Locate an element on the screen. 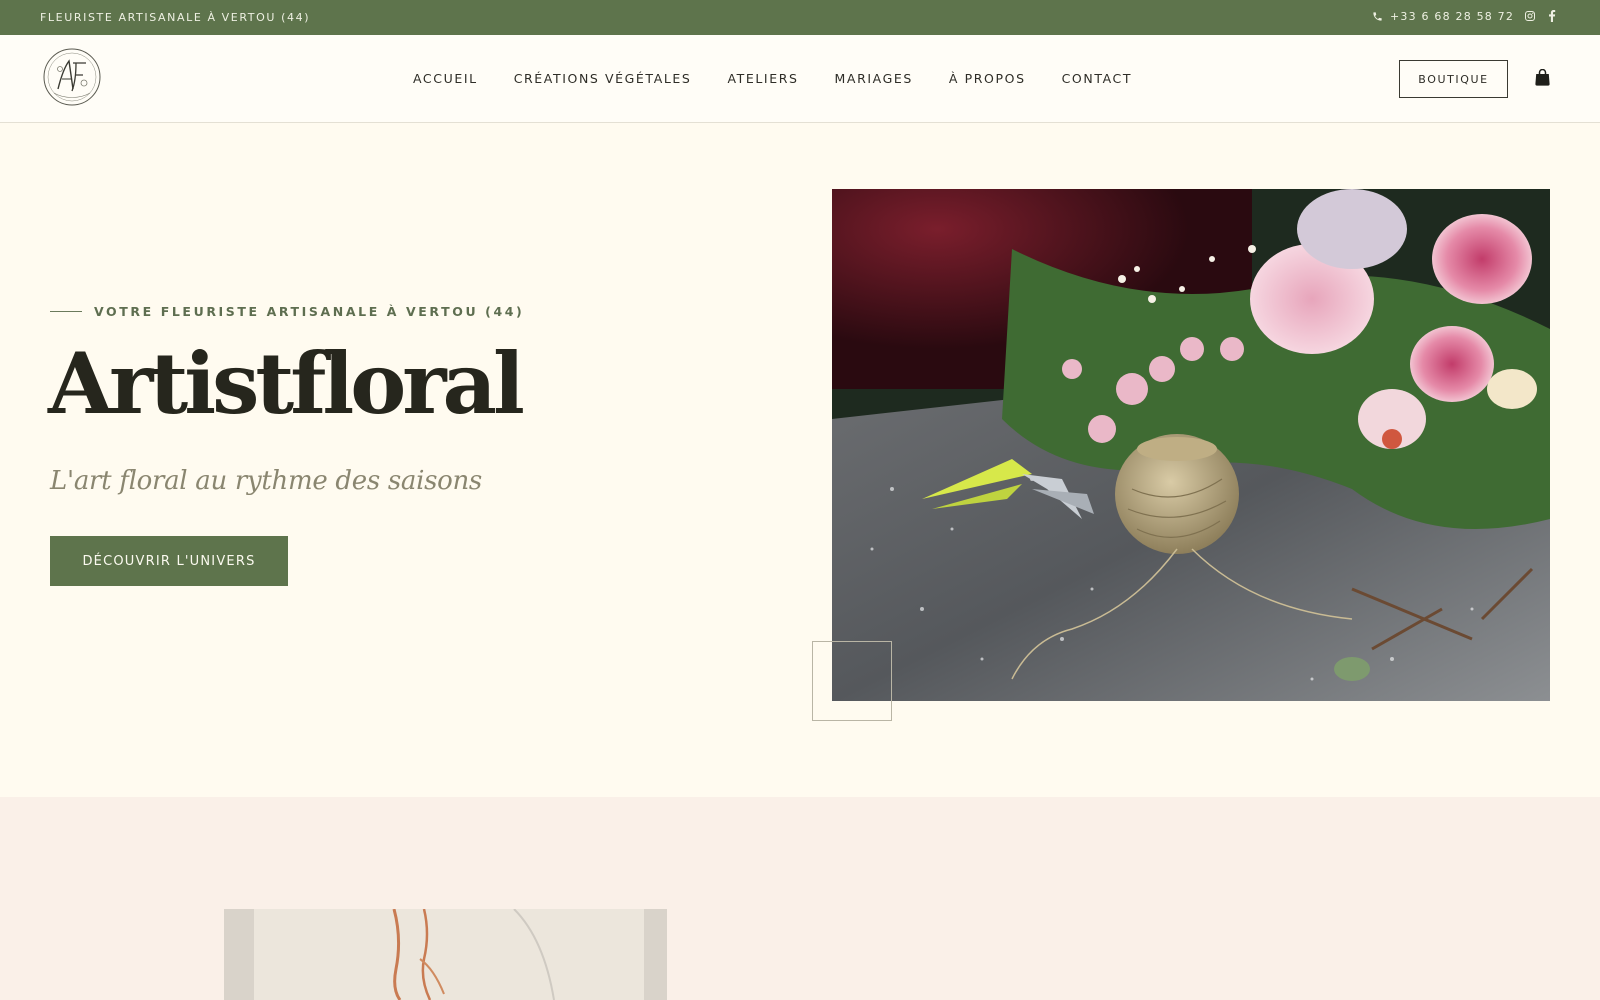  shopping-bag-icon is located at coordinates (1542, 79).